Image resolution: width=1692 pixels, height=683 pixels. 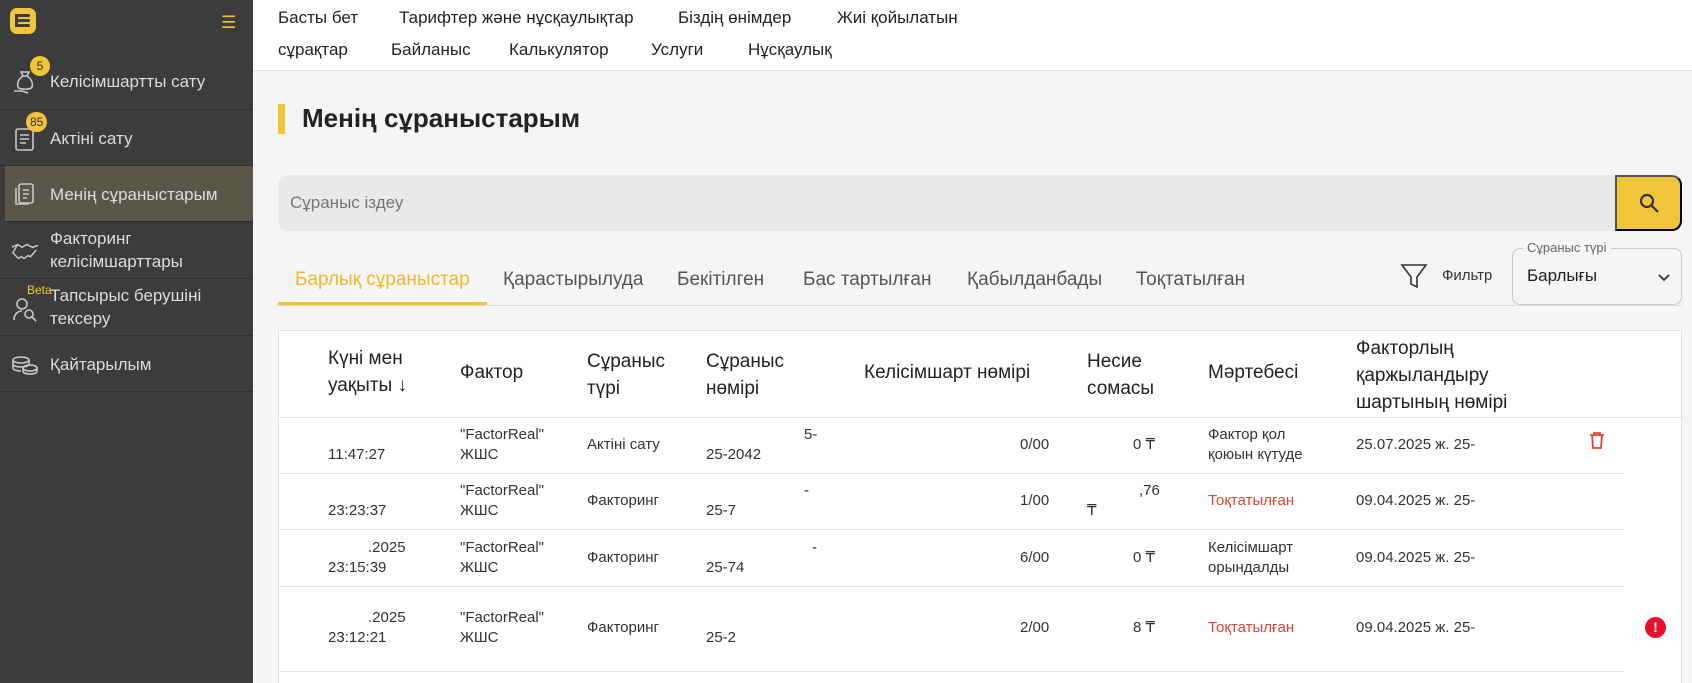 I want to click on nav-link-faq-cont: сұрақтар, so click(x=313, y=50).